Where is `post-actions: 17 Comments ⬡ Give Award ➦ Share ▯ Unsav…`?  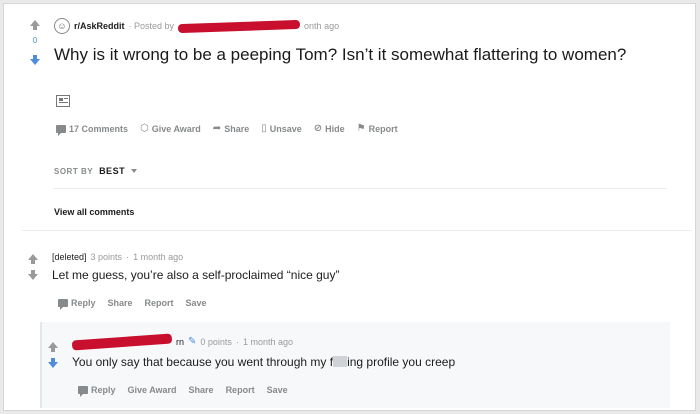
post-actions: 17 Comments ⬡ Give Award ➦ Share ▯ Unsav… is located at coordinates (227, 129).